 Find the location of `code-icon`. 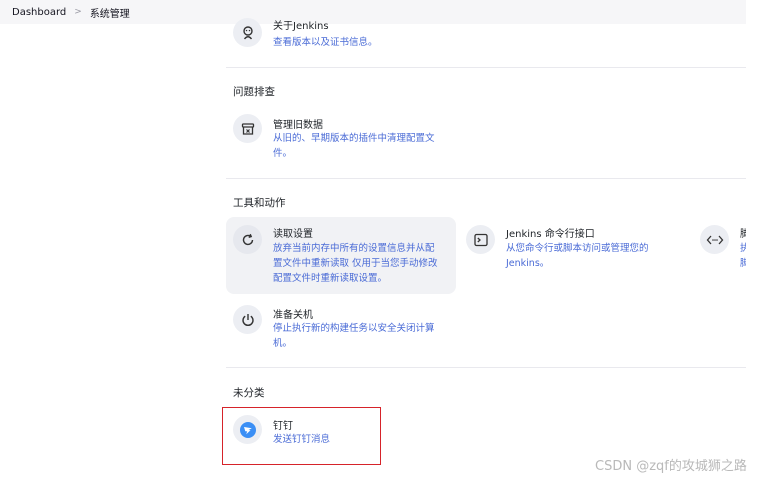

code-icon is located at coordinates (714, 239).